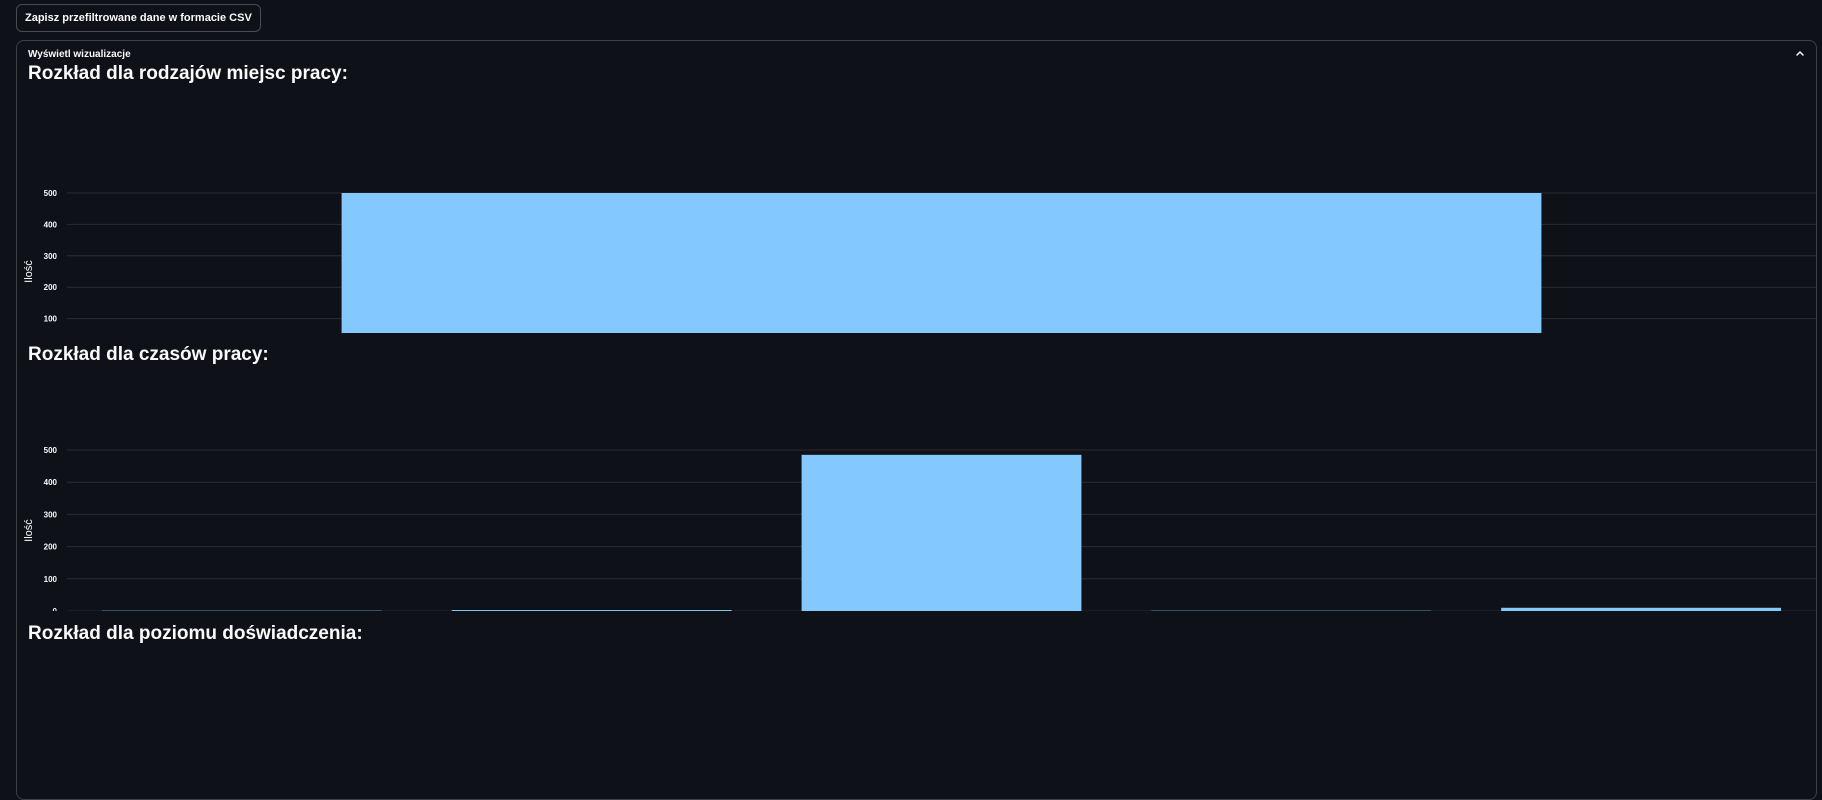 This screenshot has width=1822, height=800. I want to click on bar-part_time, so click(1641, 609).